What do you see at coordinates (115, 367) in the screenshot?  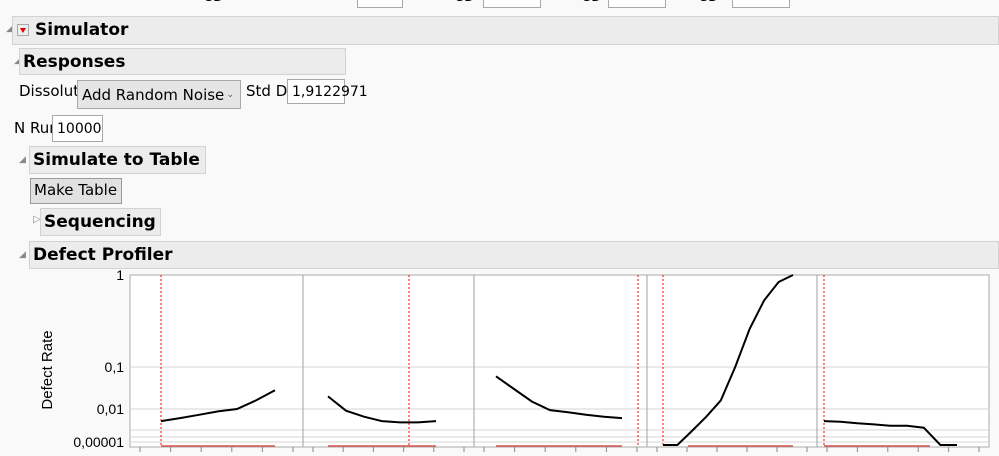 I see `y-tick-label: 0,1` at bounding box center [115, 367].